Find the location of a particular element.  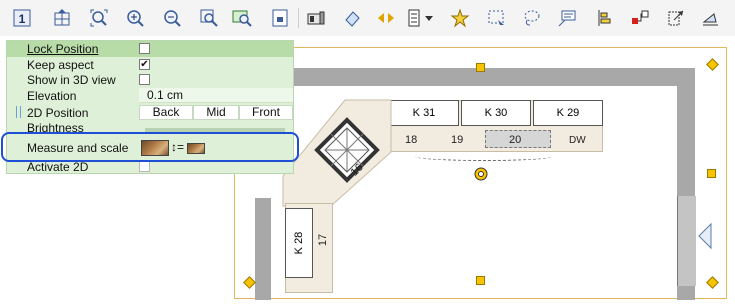

label-18: 18 is located at coordinates (411, 140).